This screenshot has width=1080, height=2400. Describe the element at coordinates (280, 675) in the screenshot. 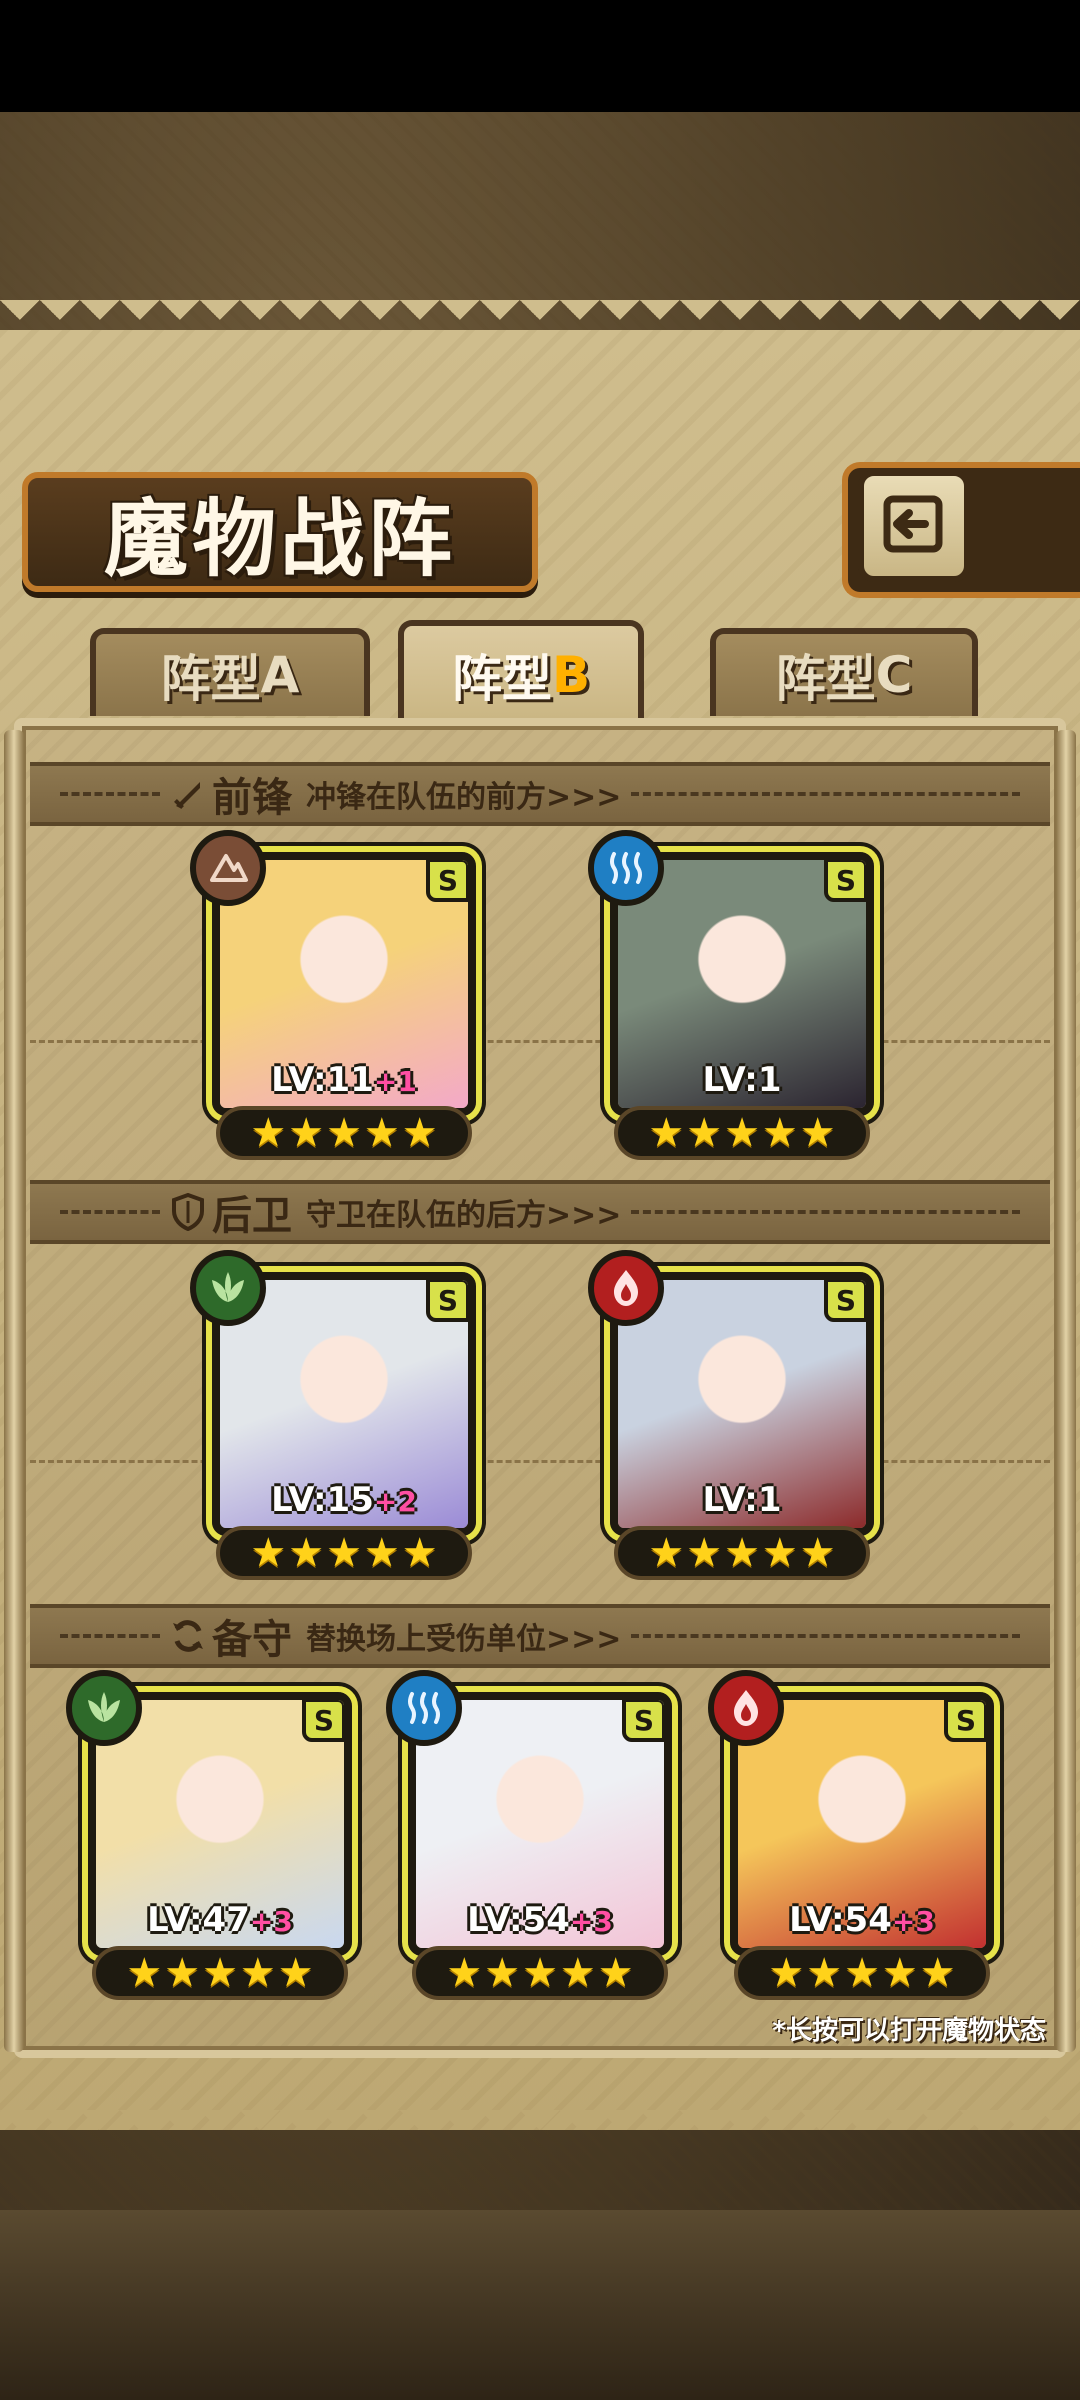

I see `tab-letter: A` at that location.